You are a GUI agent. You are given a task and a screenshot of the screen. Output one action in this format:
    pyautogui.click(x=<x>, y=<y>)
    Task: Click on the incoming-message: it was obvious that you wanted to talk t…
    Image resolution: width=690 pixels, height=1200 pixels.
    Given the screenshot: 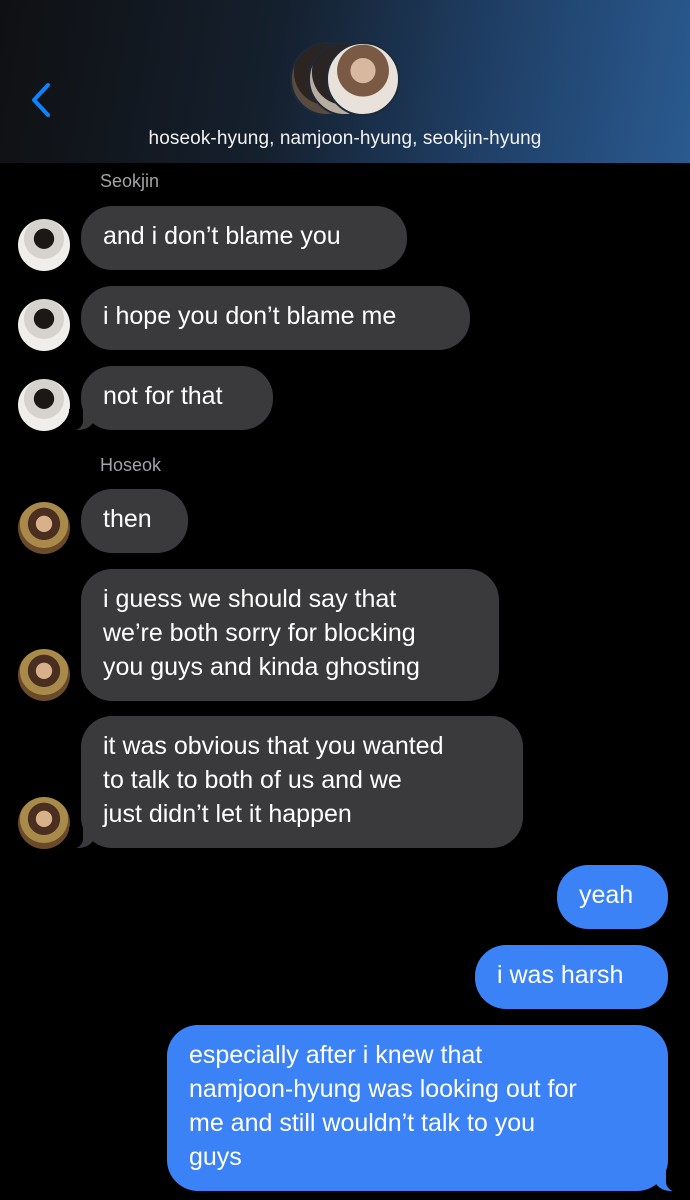 What is the action you would take?
    pyautogui.click(x=296, y=782)
    